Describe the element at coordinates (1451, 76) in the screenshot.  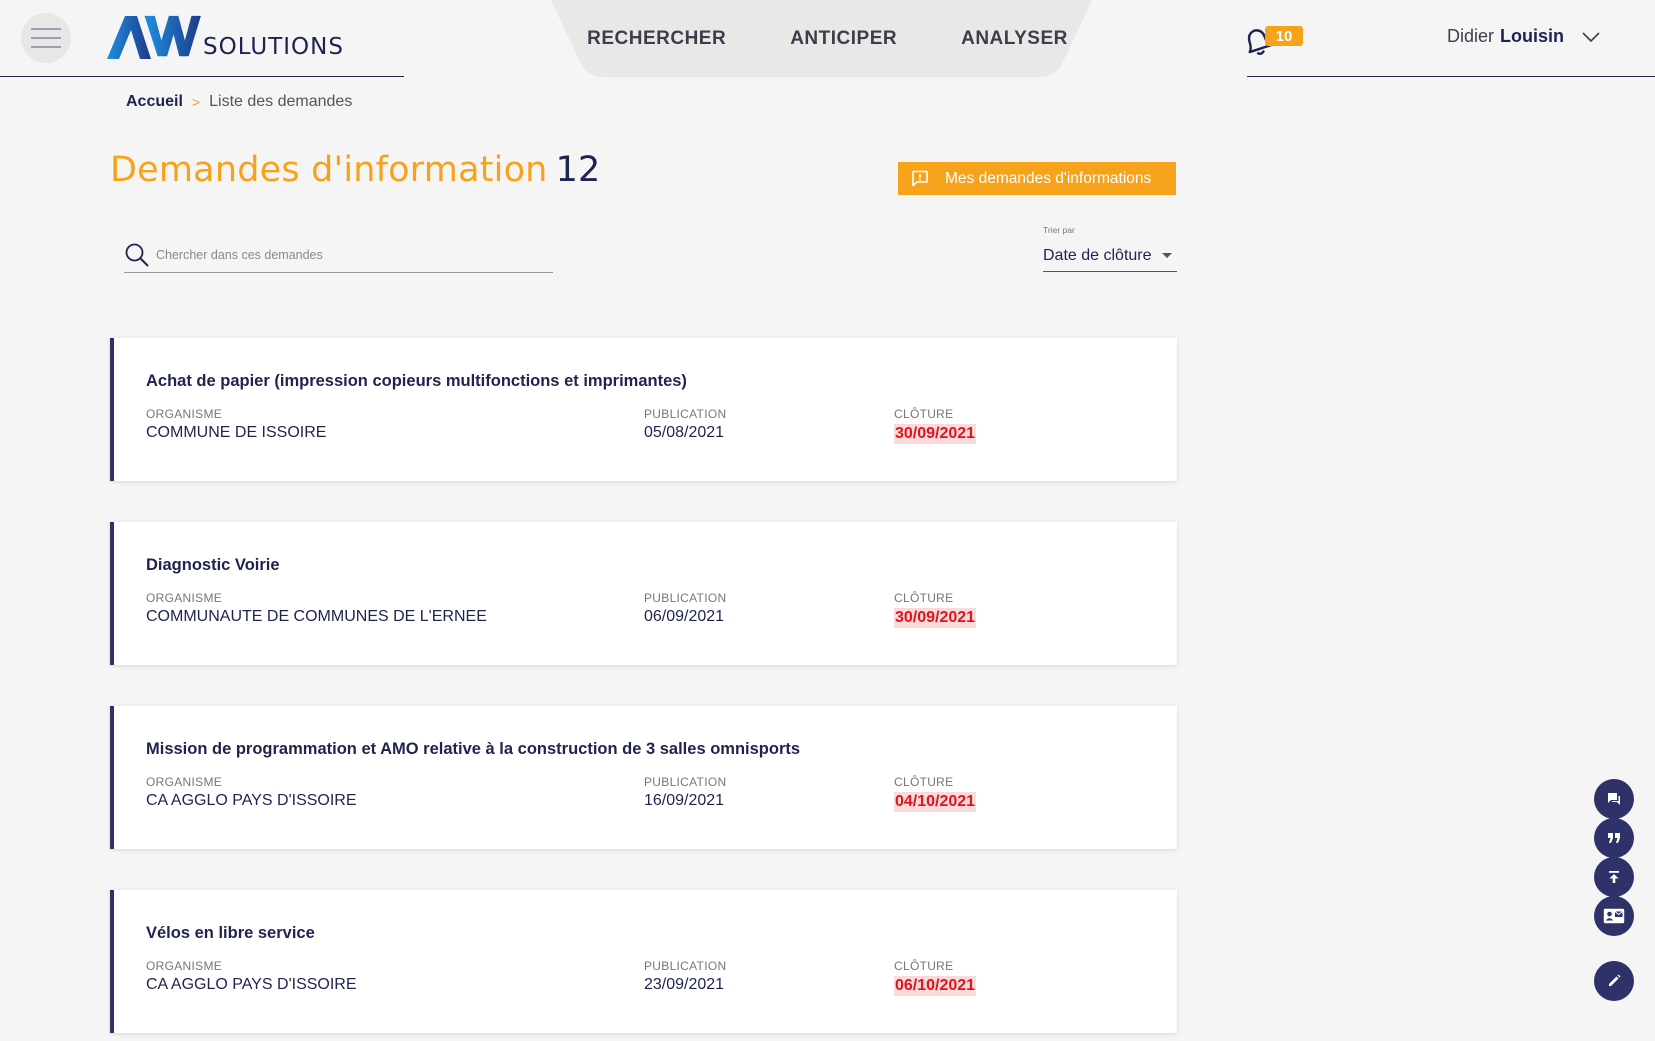
I see `header-divider-right` at that location.